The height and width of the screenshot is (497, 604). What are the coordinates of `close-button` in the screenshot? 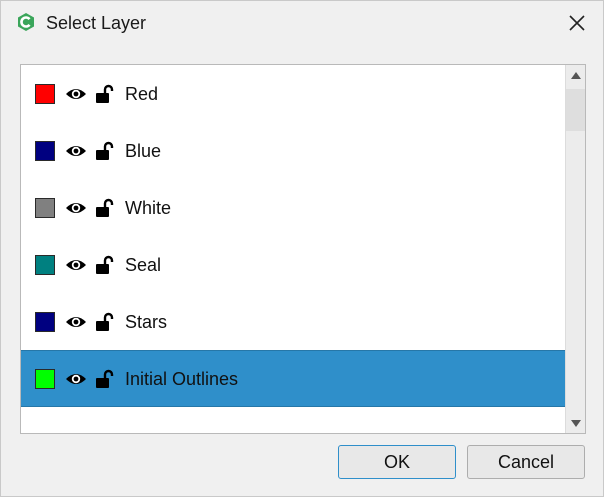 It's located at (577, 23).